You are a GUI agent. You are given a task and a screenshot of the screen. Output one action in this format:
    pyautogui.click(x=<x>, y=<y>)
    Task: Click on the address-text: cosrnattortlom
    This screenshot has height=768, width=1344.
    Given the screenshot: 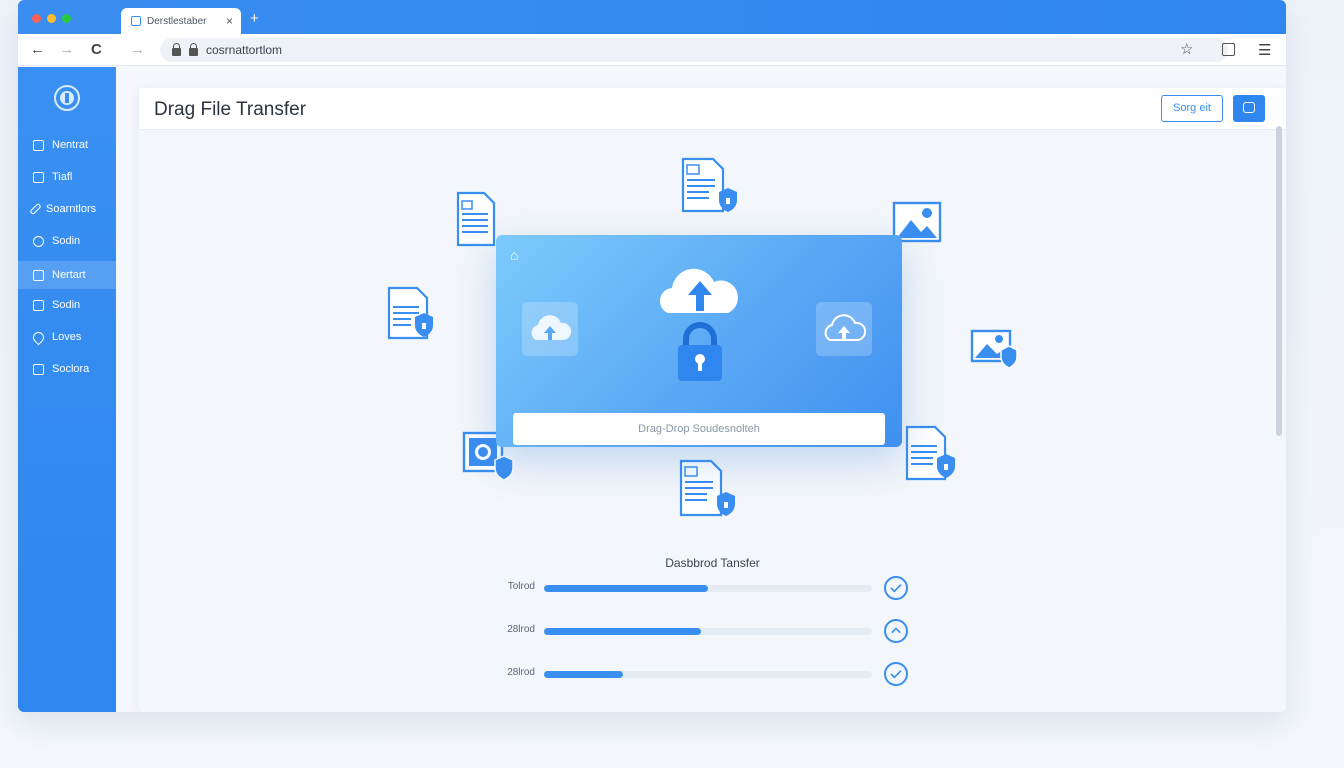 What is the action you would take?
    pyautogui.click(x=244, y=50)
    